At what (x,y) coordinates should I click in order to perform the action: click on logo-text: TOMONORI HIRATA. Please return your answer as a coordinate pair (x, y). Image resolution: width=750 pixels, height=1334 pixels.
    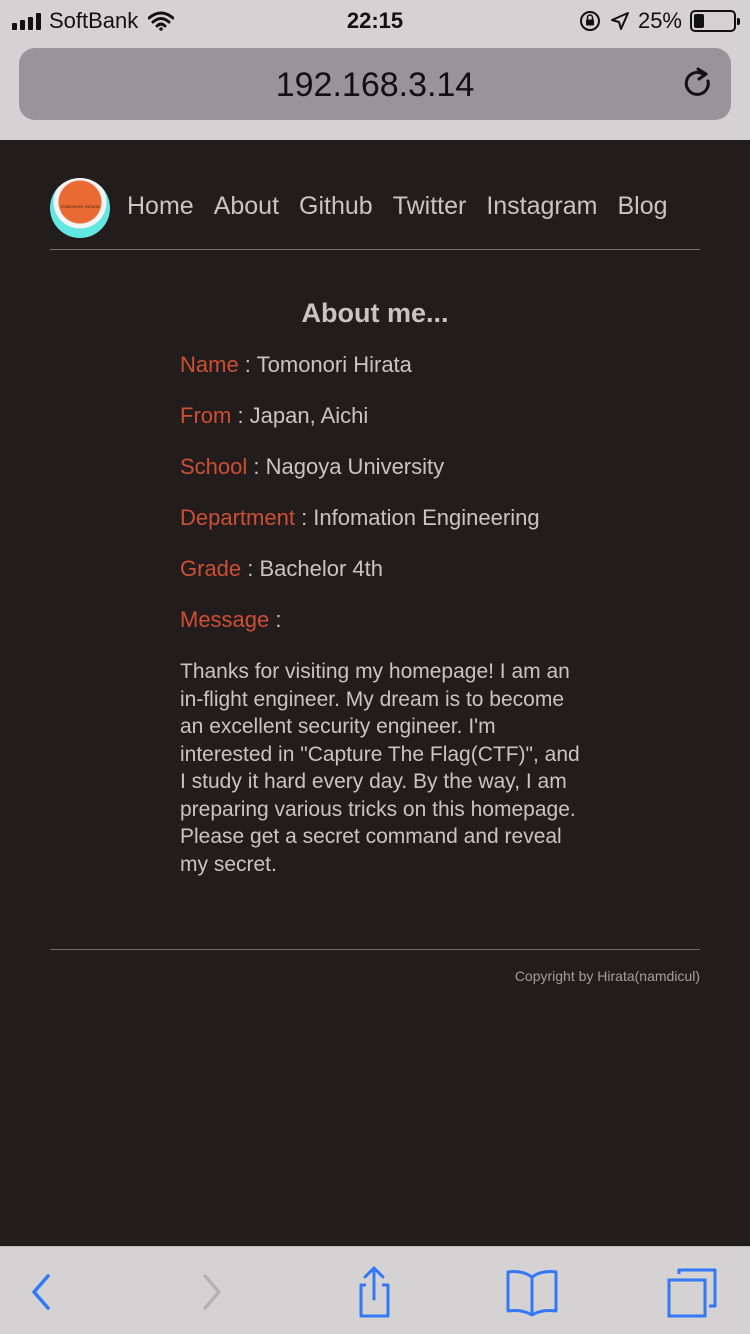
    Looking at the image, I should click on (80, 206).